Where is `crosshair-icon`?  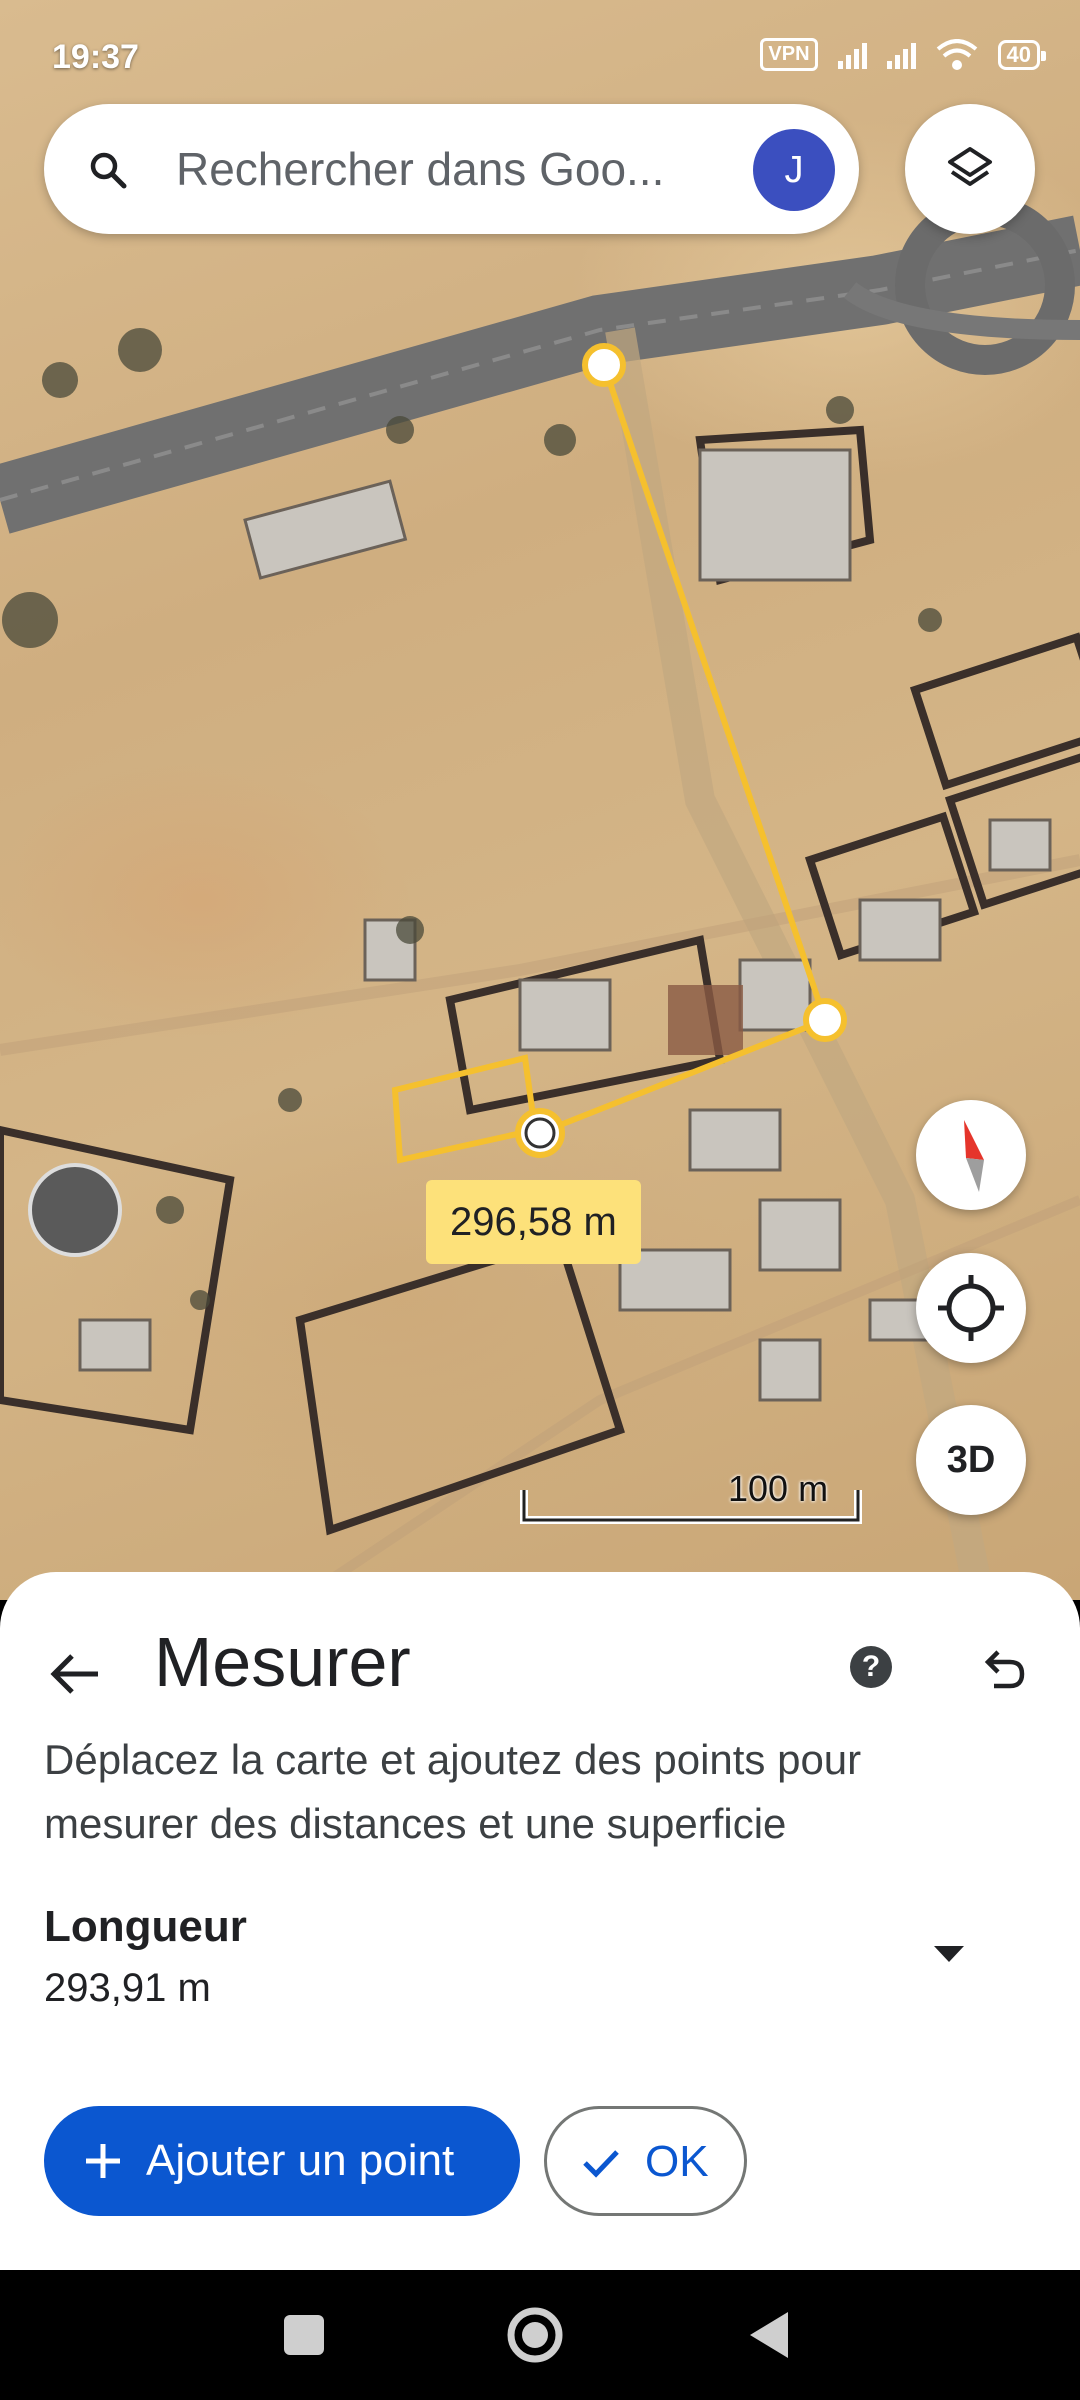
crosshair-icon is located at coordinates (971, 1308).